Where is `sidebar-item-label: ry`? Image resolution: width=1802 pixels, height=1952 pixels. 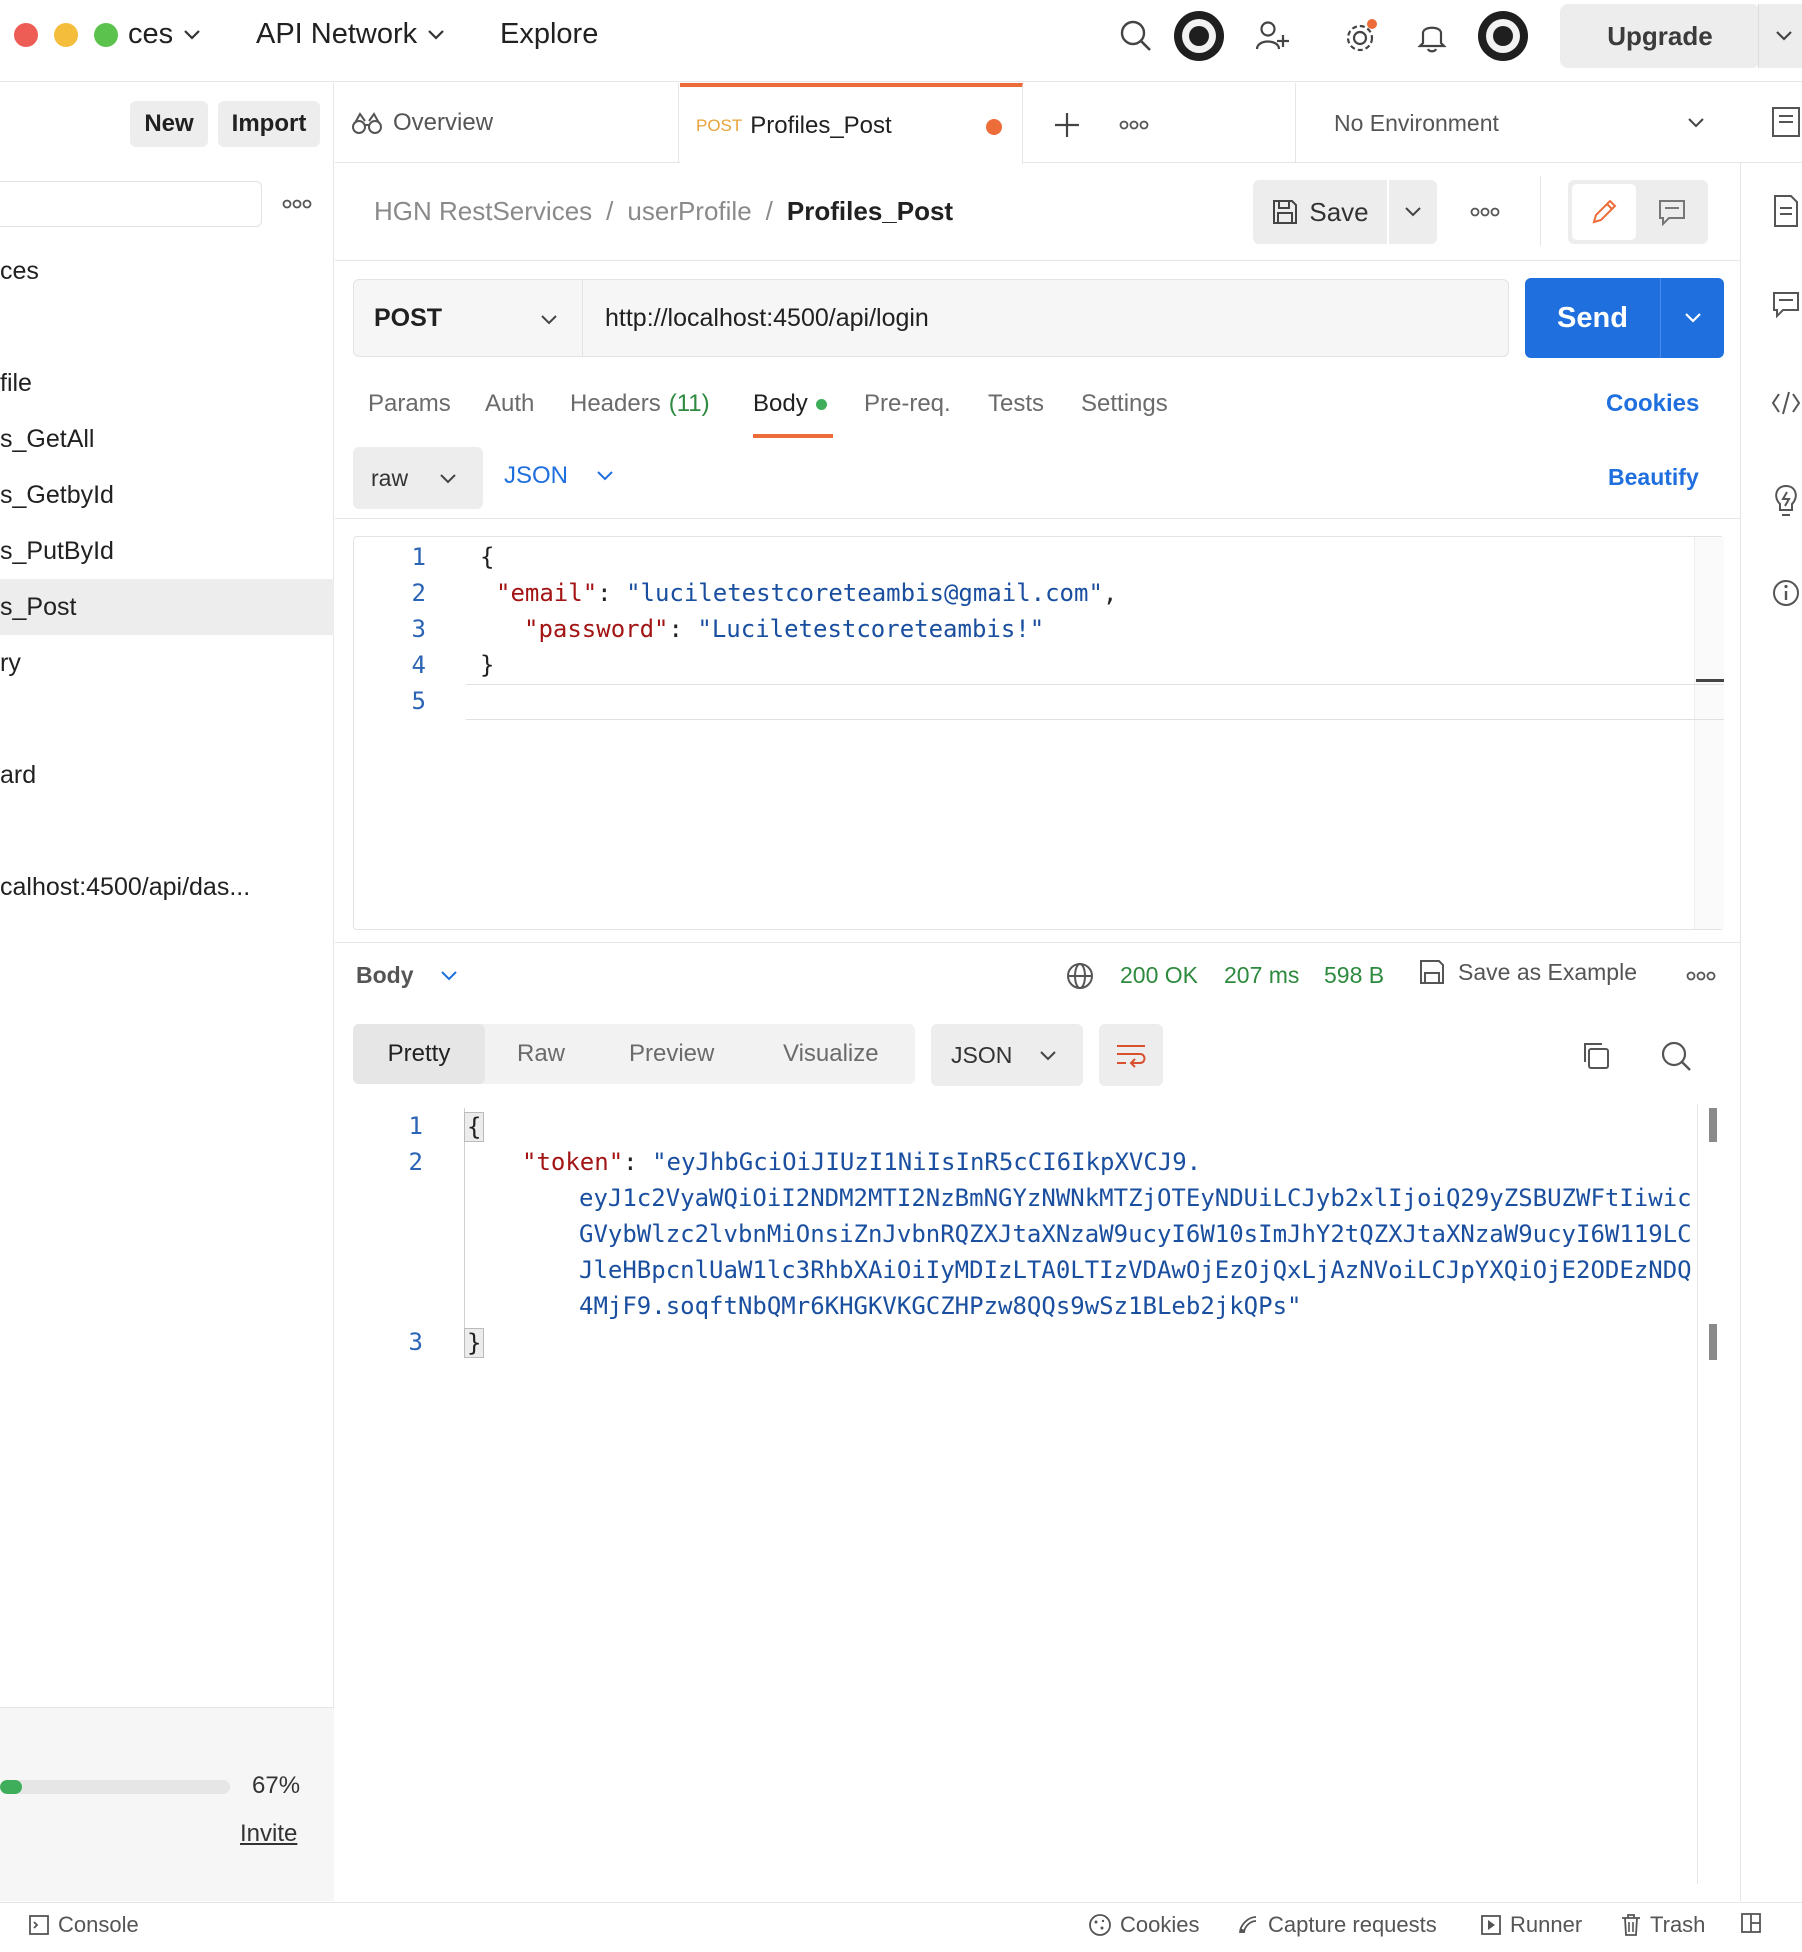 sidebar-item-label: ry is located at coordinates (10, 662).